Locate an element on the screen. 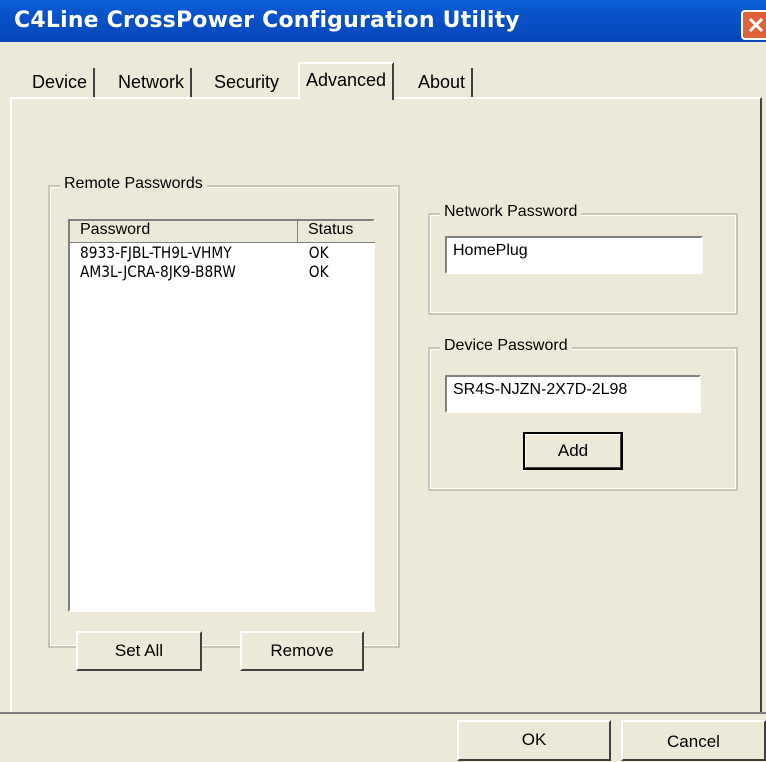  tab-device: Device is located at coordinates (61, 83).